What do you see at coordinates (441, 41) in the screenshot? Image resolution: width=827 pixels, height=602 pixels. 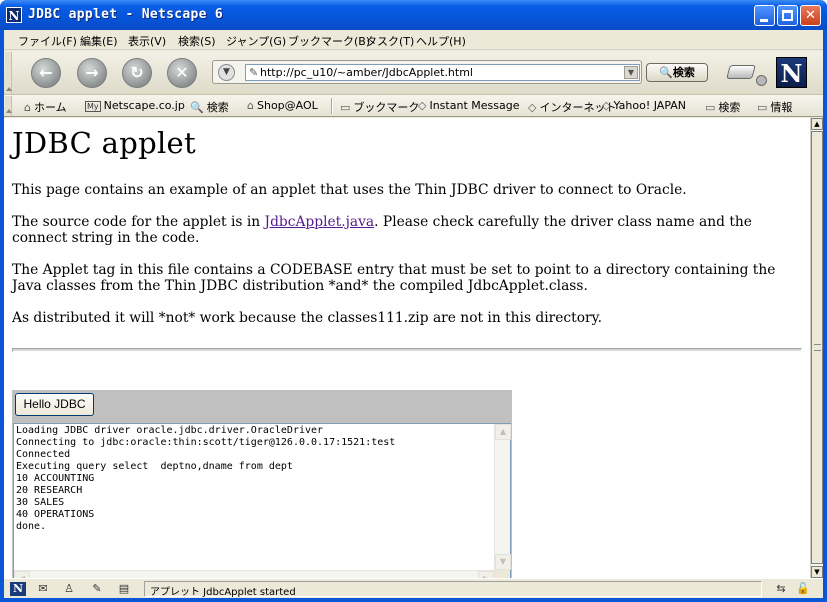 I see `menu-help: ヘルプ(H)` at bounding box center [441, 41].